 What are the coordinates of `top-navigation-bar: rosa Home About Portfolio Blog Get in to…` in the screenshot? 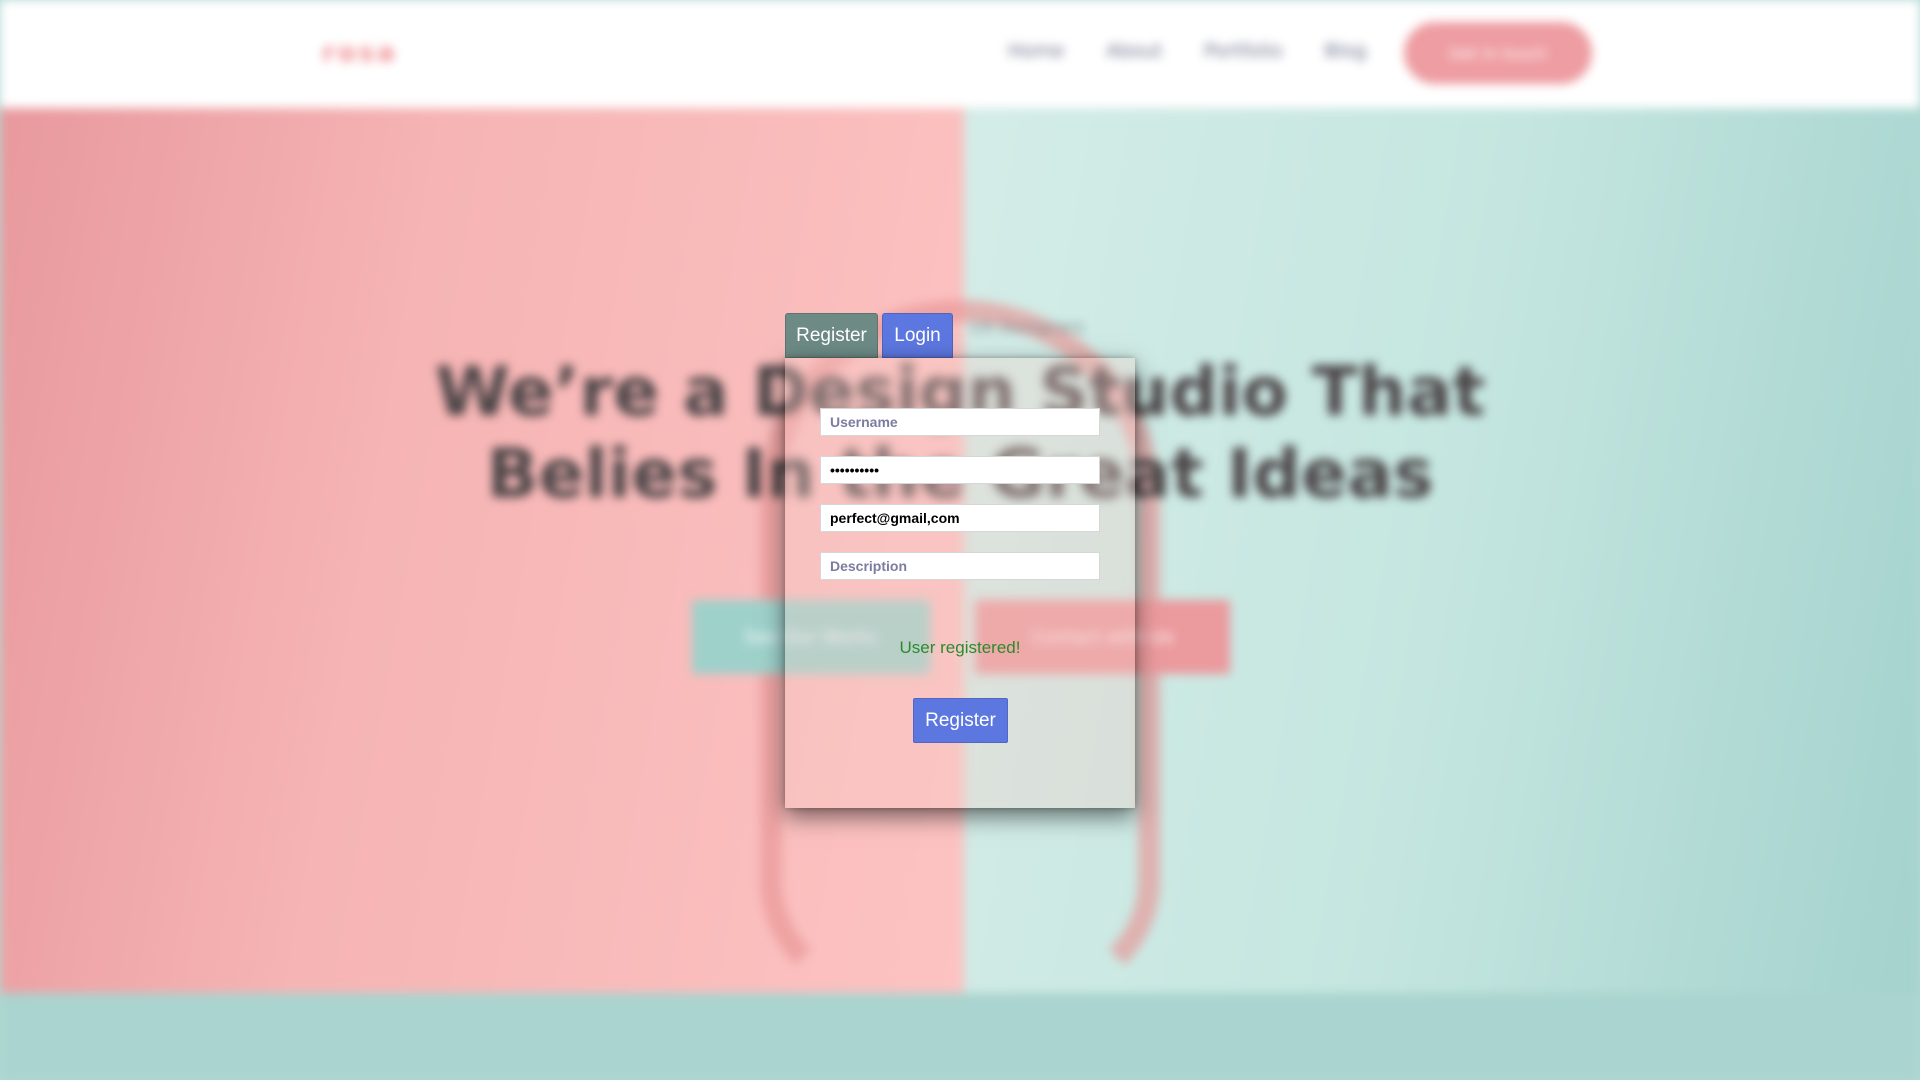 It's located at (960, 54).